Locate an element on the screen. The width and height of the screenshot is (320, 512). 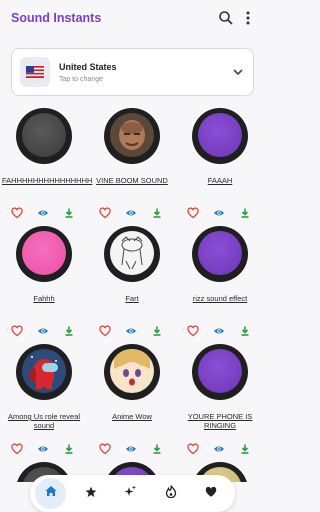
nav-trending is located at coordinates (170, 493).